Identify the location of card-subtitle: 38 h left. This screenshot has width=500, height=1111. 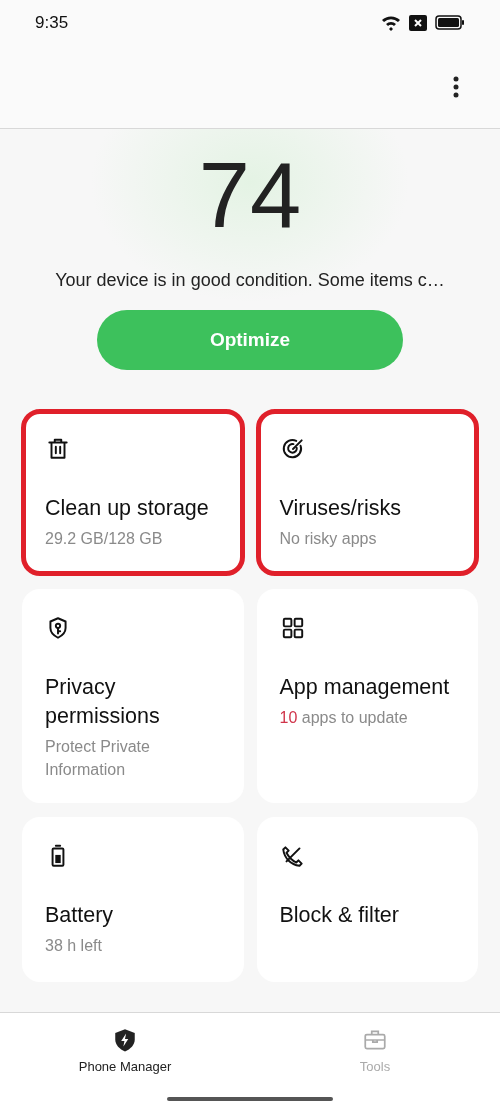
(74, 946).